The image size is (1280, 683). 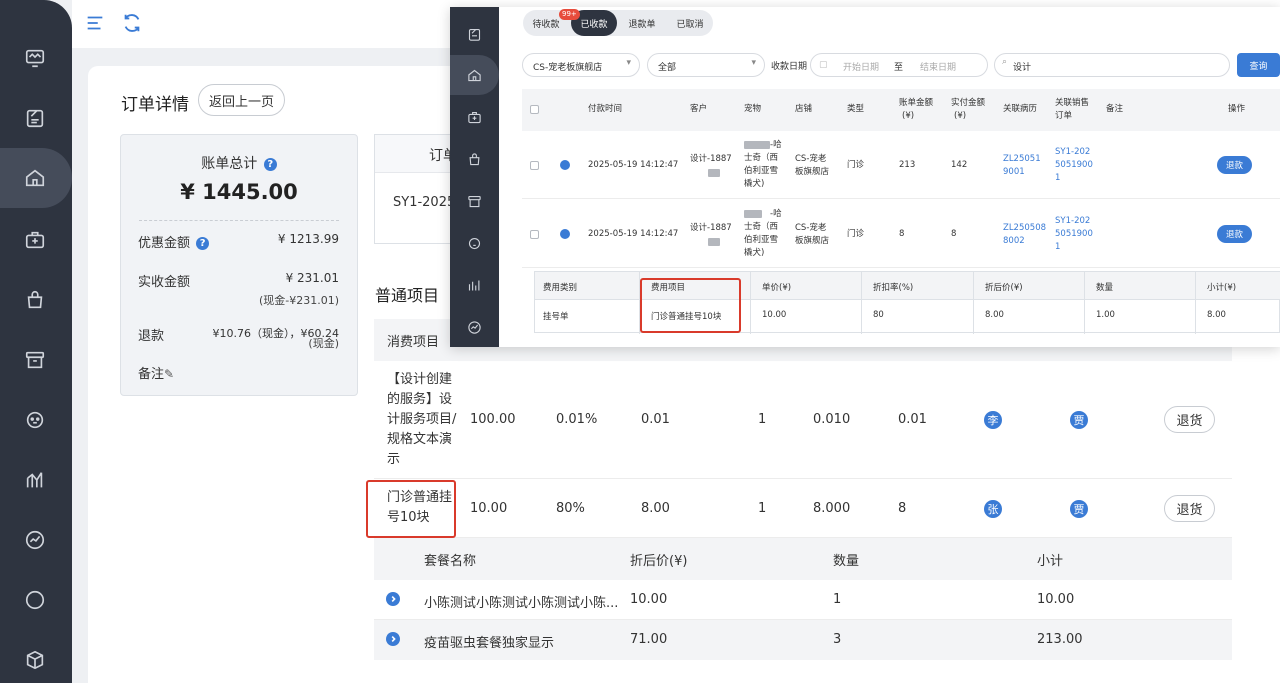 I want to click on package-header: 折后价(¥), so click(x=659, y=561).